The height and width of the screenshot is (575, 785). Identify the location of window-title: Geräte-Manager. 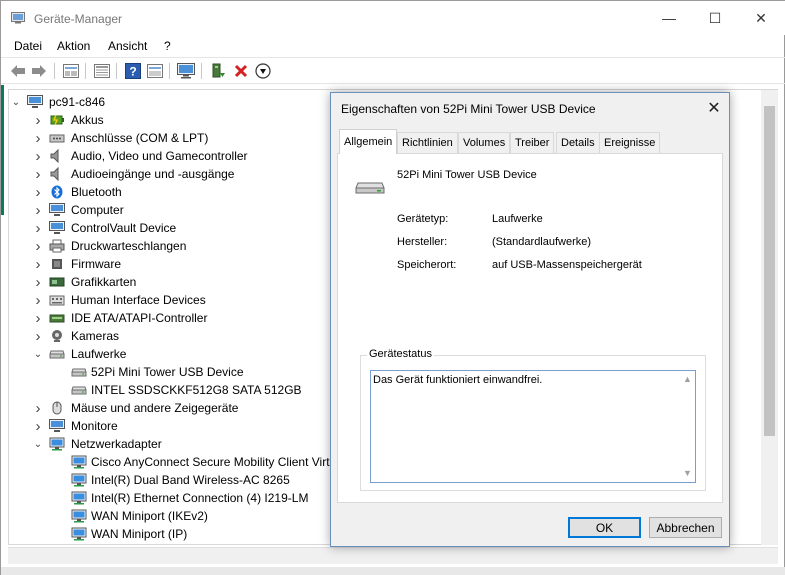
(78, 19).